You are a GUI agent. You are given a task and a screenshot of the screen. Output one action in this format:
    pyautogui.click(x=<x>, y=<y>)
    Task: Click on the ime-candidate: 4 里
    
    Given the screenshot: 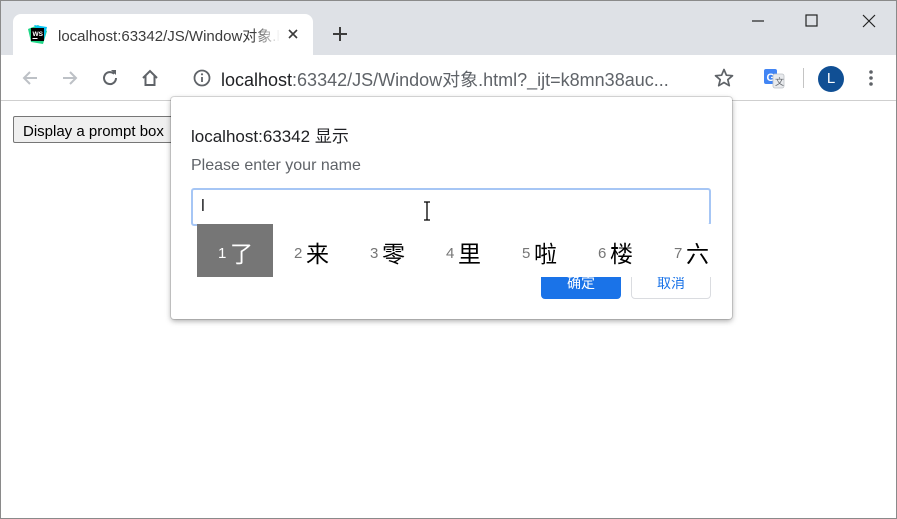 What is the action you would take?
    pyautogui.click(x=463, y=250)
    